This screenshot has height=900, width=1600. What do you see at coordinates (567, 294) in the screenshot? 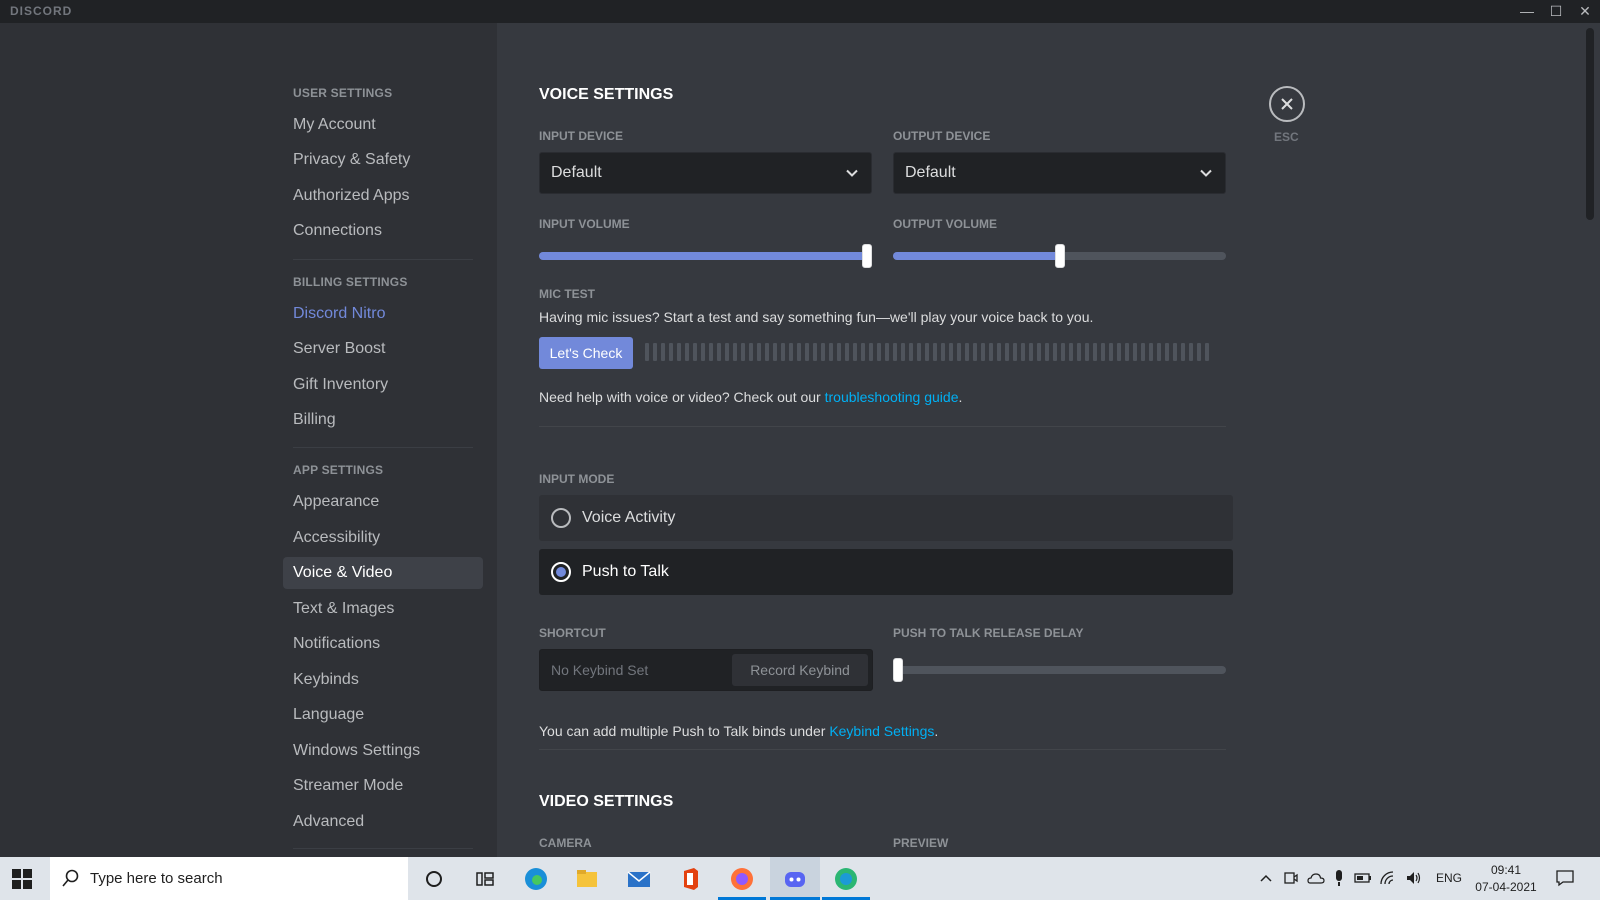
I see `mic-test-label: MIC TEST` at bounding box center [567, 294].